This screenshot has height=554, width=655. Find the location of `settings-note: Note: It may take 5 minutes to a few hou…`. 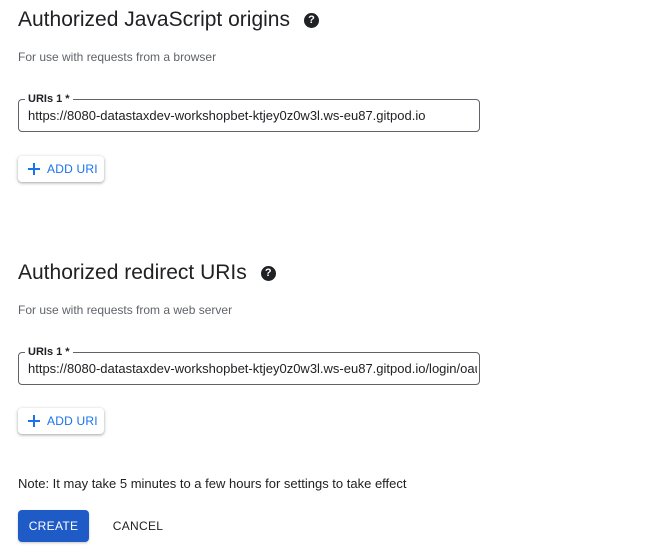

settings-note: Note: It may take 5 minutes to a few hou… is located at coordinates (212, 483).